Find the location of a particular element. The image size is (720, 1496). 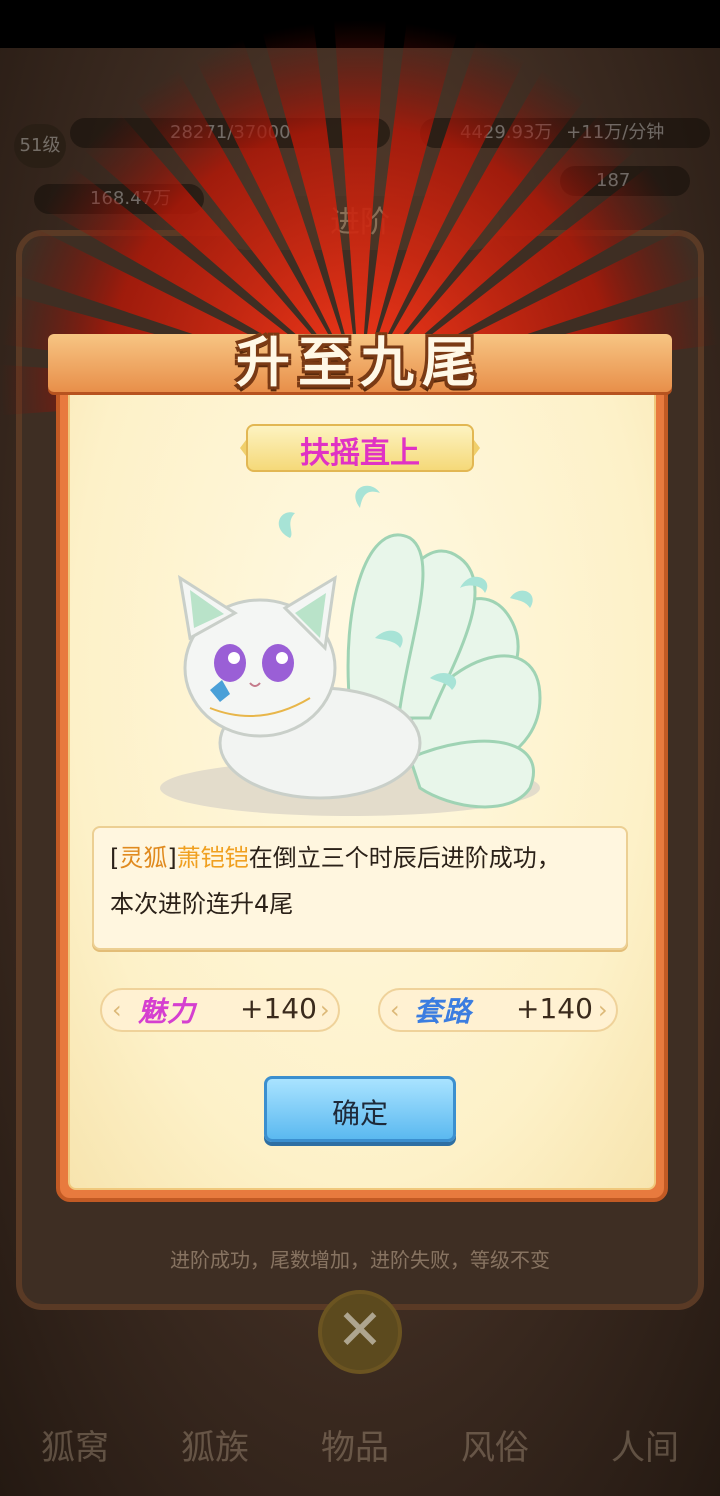

dialog-title: 升至九尾 is located at coordinates (360, 362).